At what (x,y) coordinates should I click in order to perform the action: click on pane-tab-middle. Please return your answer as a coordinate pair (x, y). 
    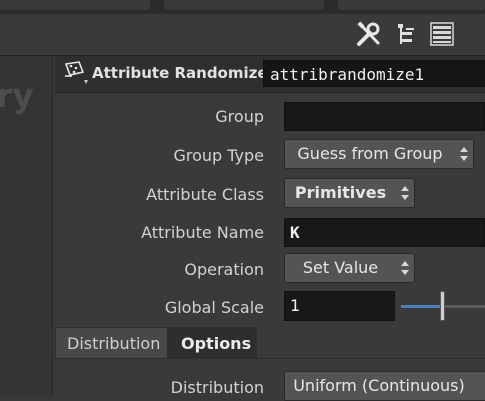
    Looking at the image, I should click on (244, 5).